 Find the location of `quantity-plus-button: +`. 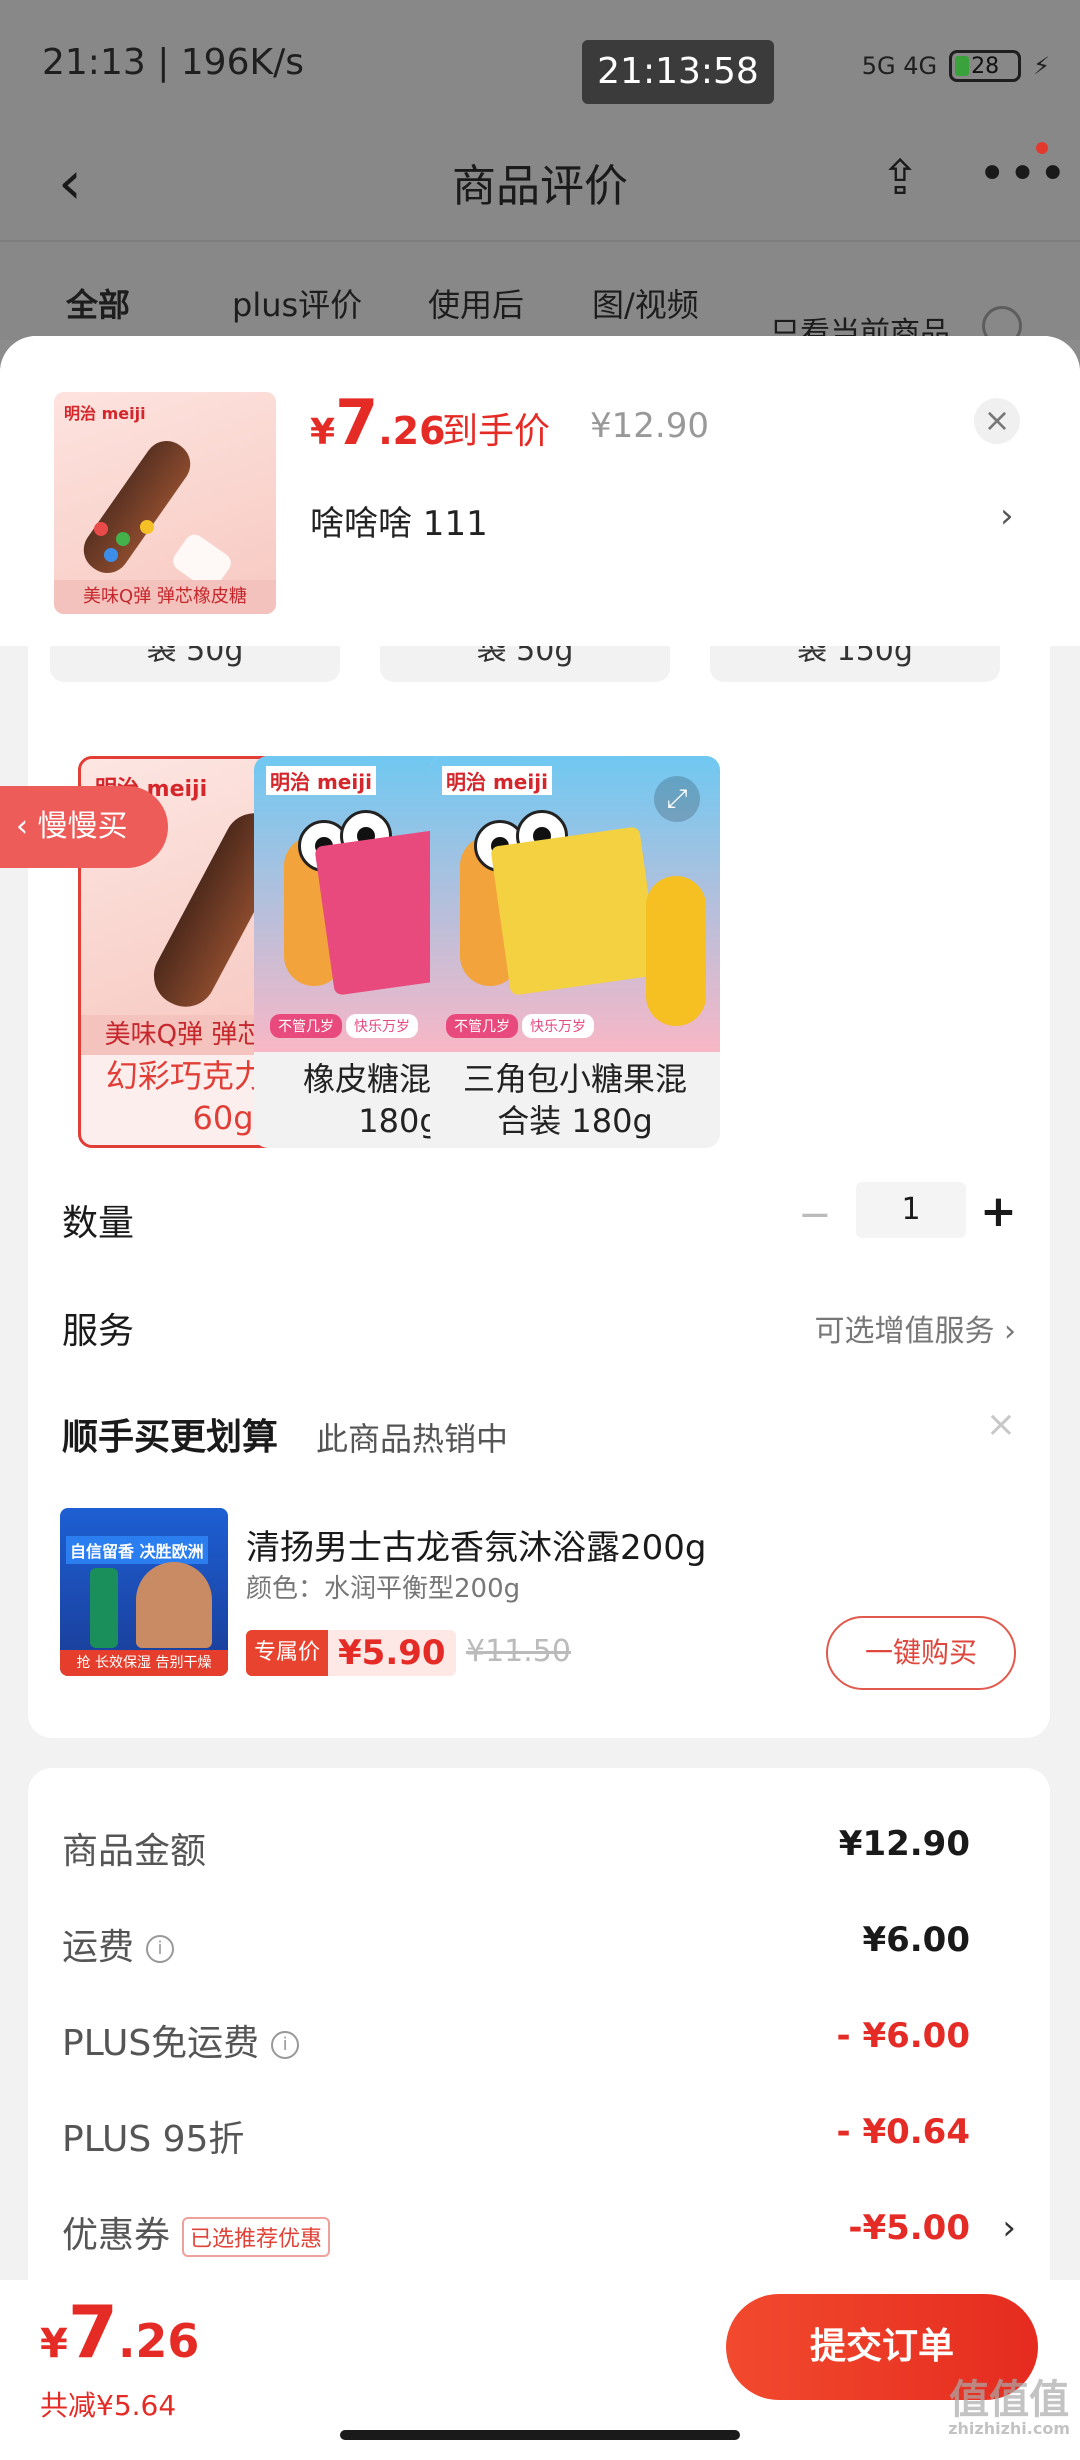

quantity-plus-button: + is located at coordinates (998, 1211).